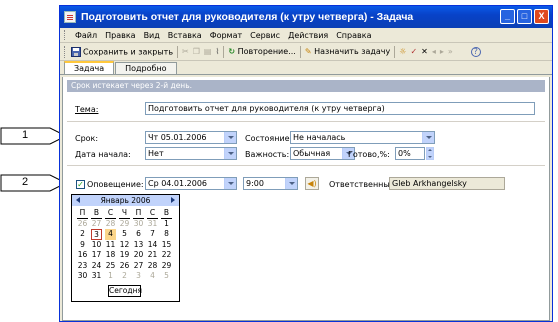 The image size is (558, 322). What do you see at coordinates (146, 68) in the screenshot?
I see `tab-details: Подробно` at bounding box center [146, 68].